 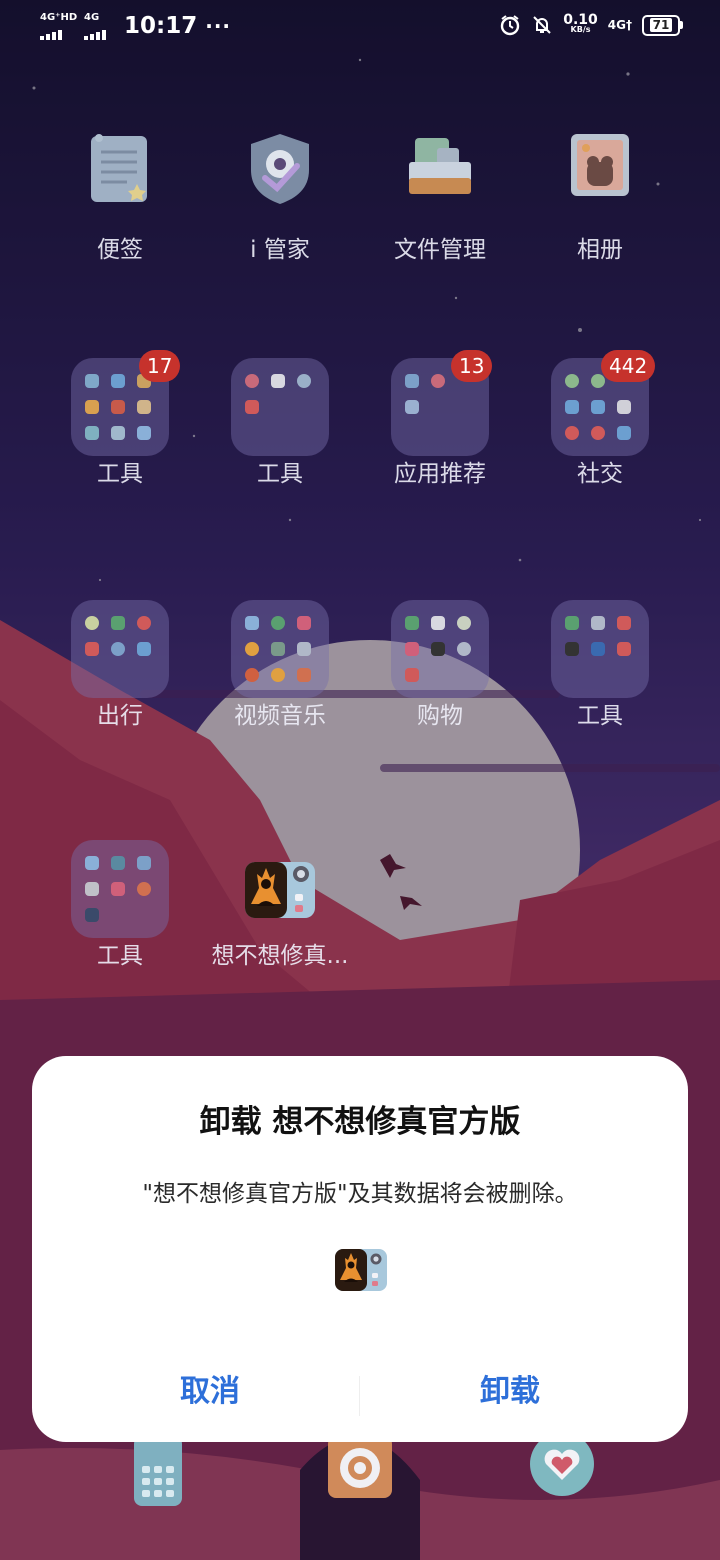 I want to click on folder-label: 社交, so click(x=600, y=474).